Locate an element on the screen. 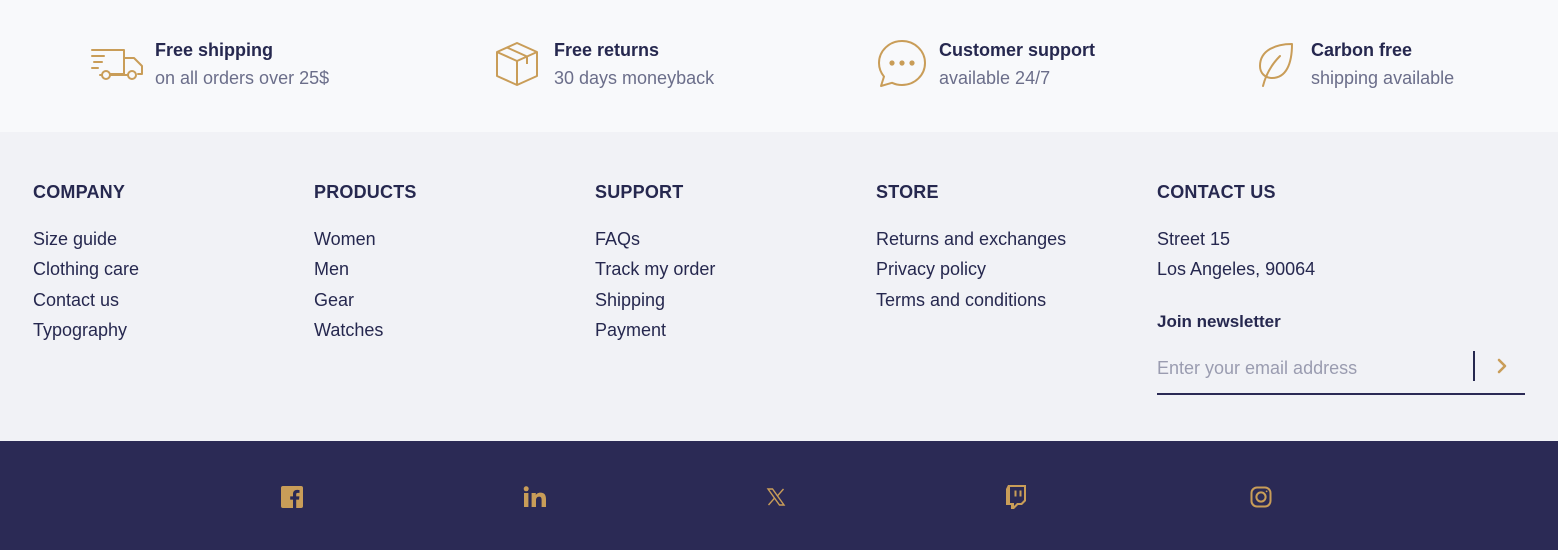 The image size is (1558, 550). box-icon is located at coordinates (517, 64).